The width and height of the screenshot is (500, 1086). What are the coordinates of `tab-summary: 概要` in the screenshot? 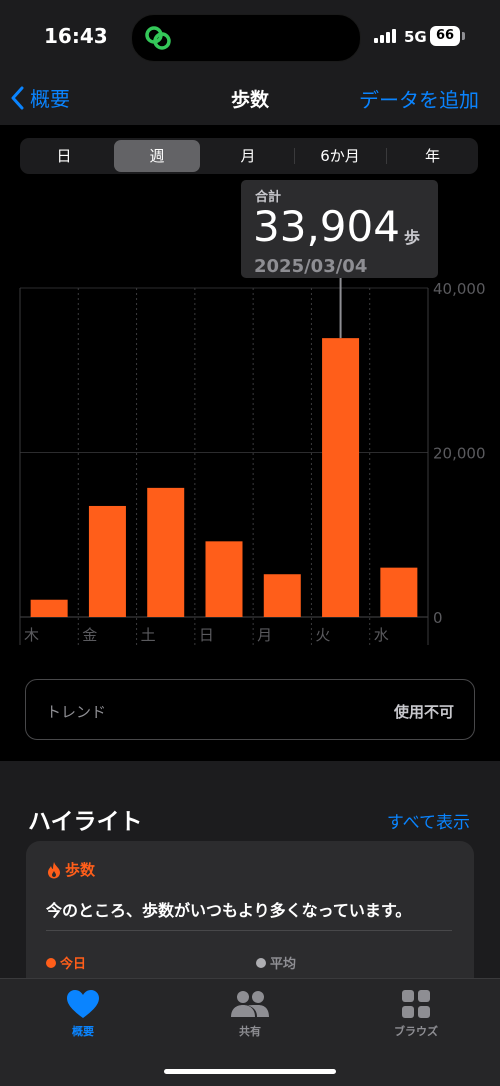 It's located at (83, 1014).